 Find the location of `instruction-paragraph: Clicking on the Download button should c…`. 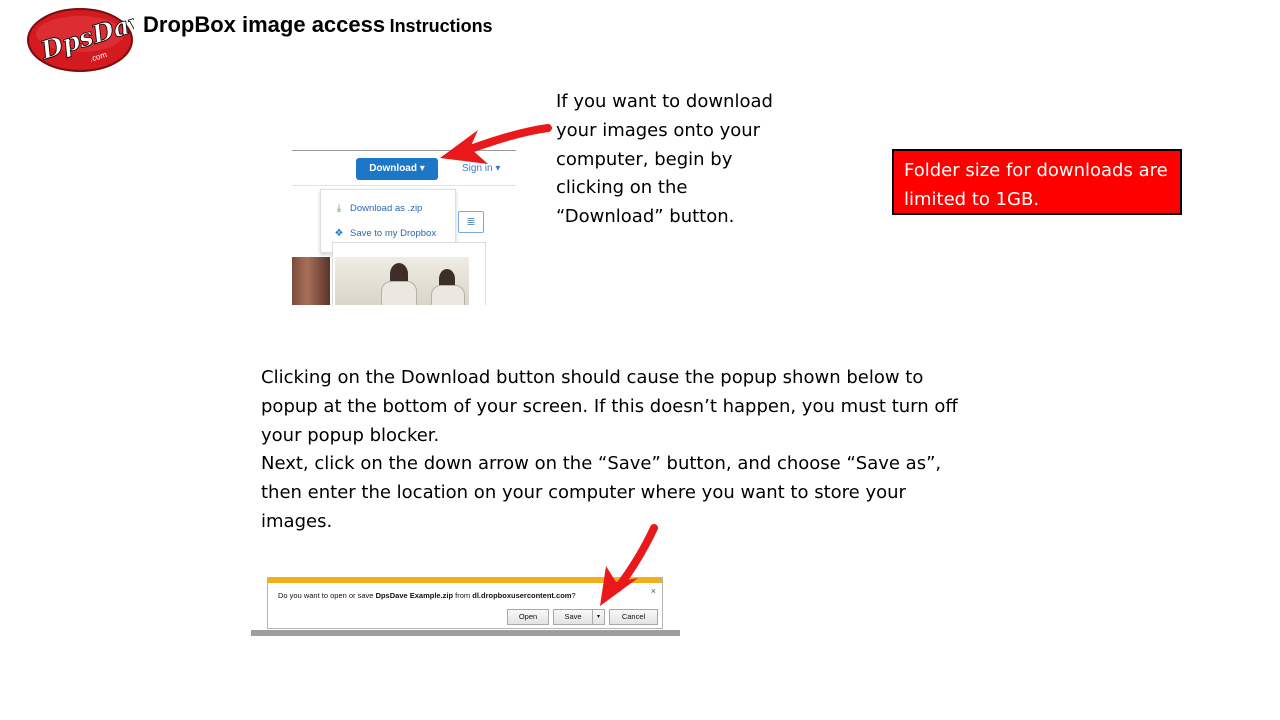

instruction-paragraph: Clicking on the Download button should c… is located at coordinates (609, 406).